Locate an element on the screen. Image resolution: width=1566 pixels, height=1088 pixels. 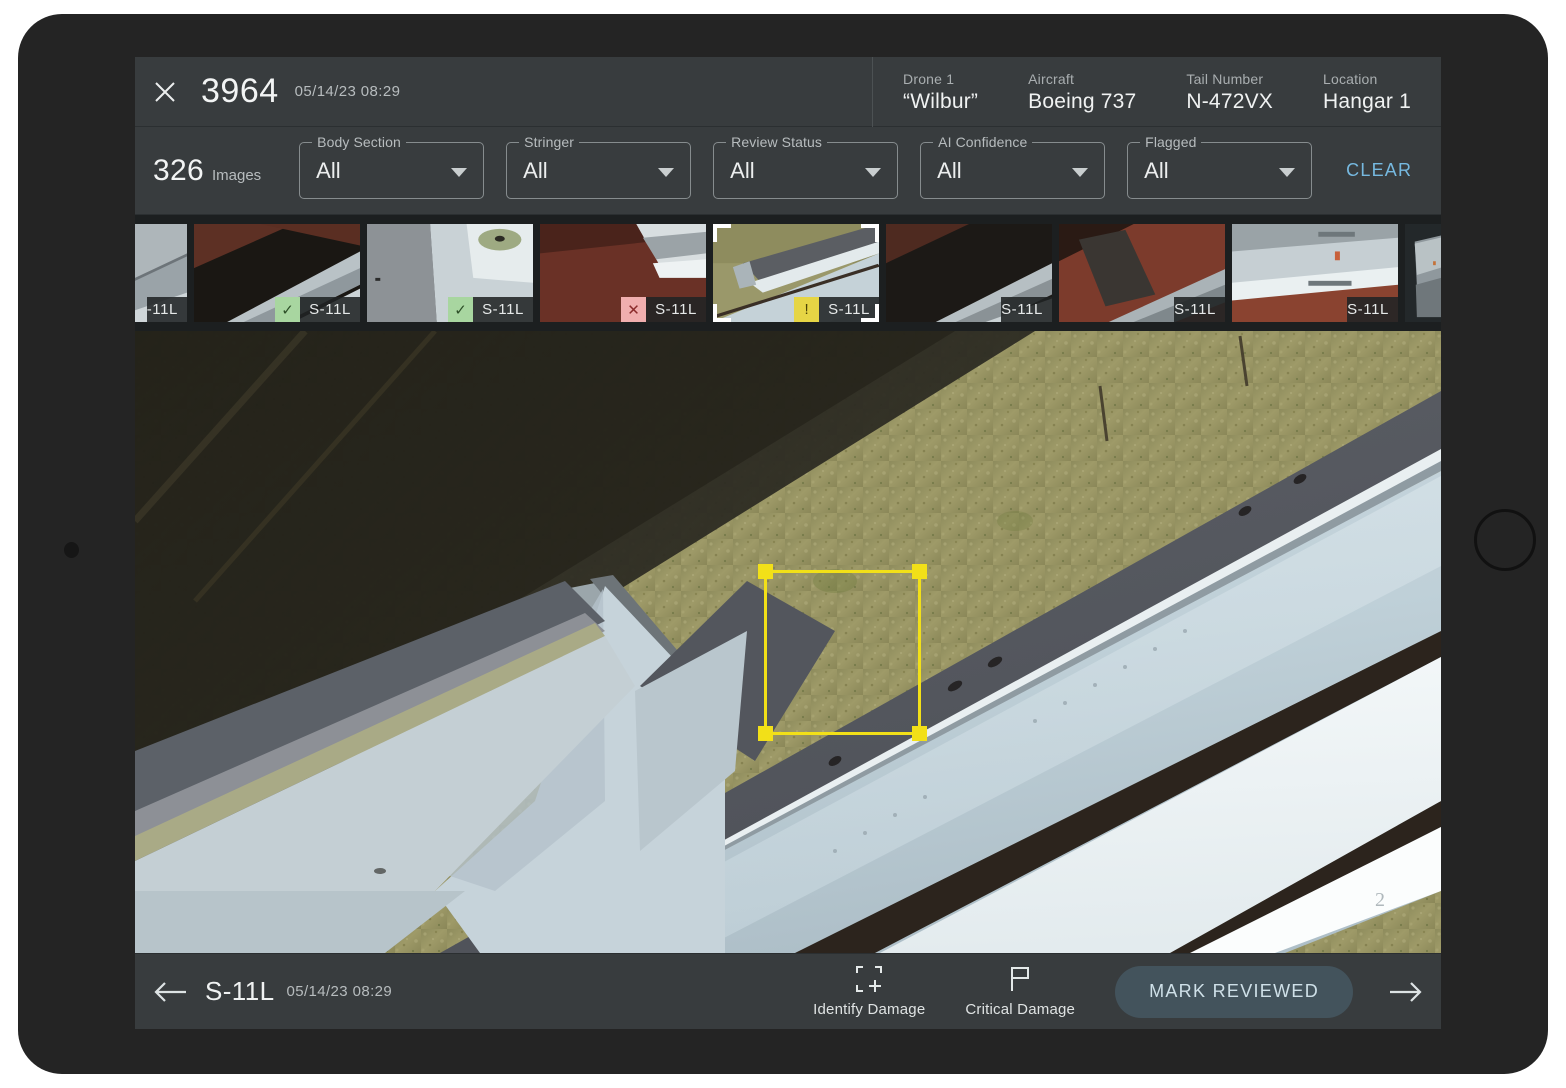
current-stringer-label: S-11L is located at coordinates (240, 991).